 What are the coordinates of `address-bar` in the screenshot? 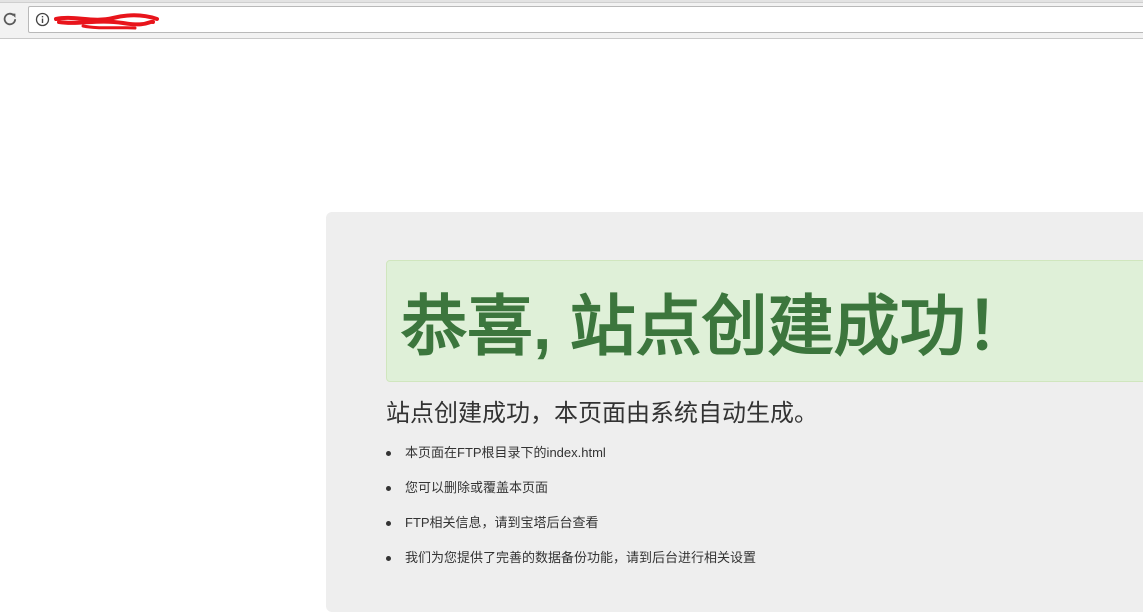 It's located at (585, 19).